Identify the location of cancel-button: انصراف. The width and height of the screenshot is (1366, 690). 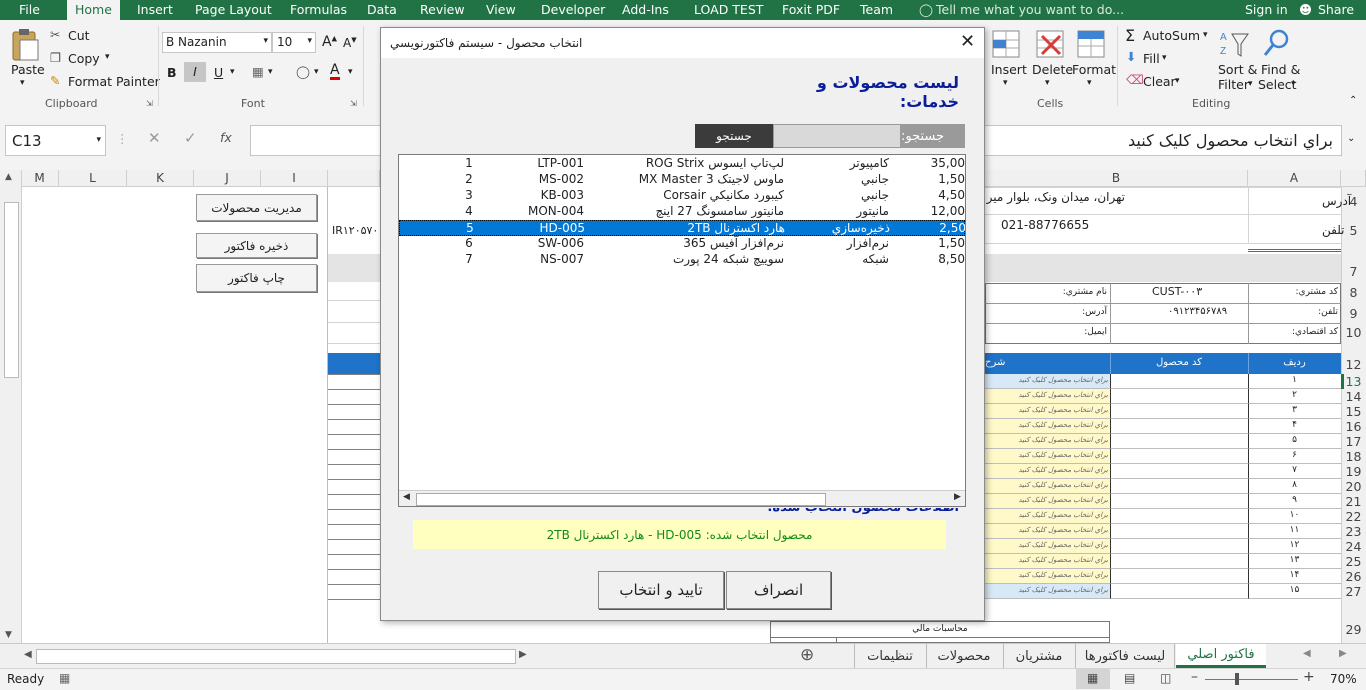
(778, 590).